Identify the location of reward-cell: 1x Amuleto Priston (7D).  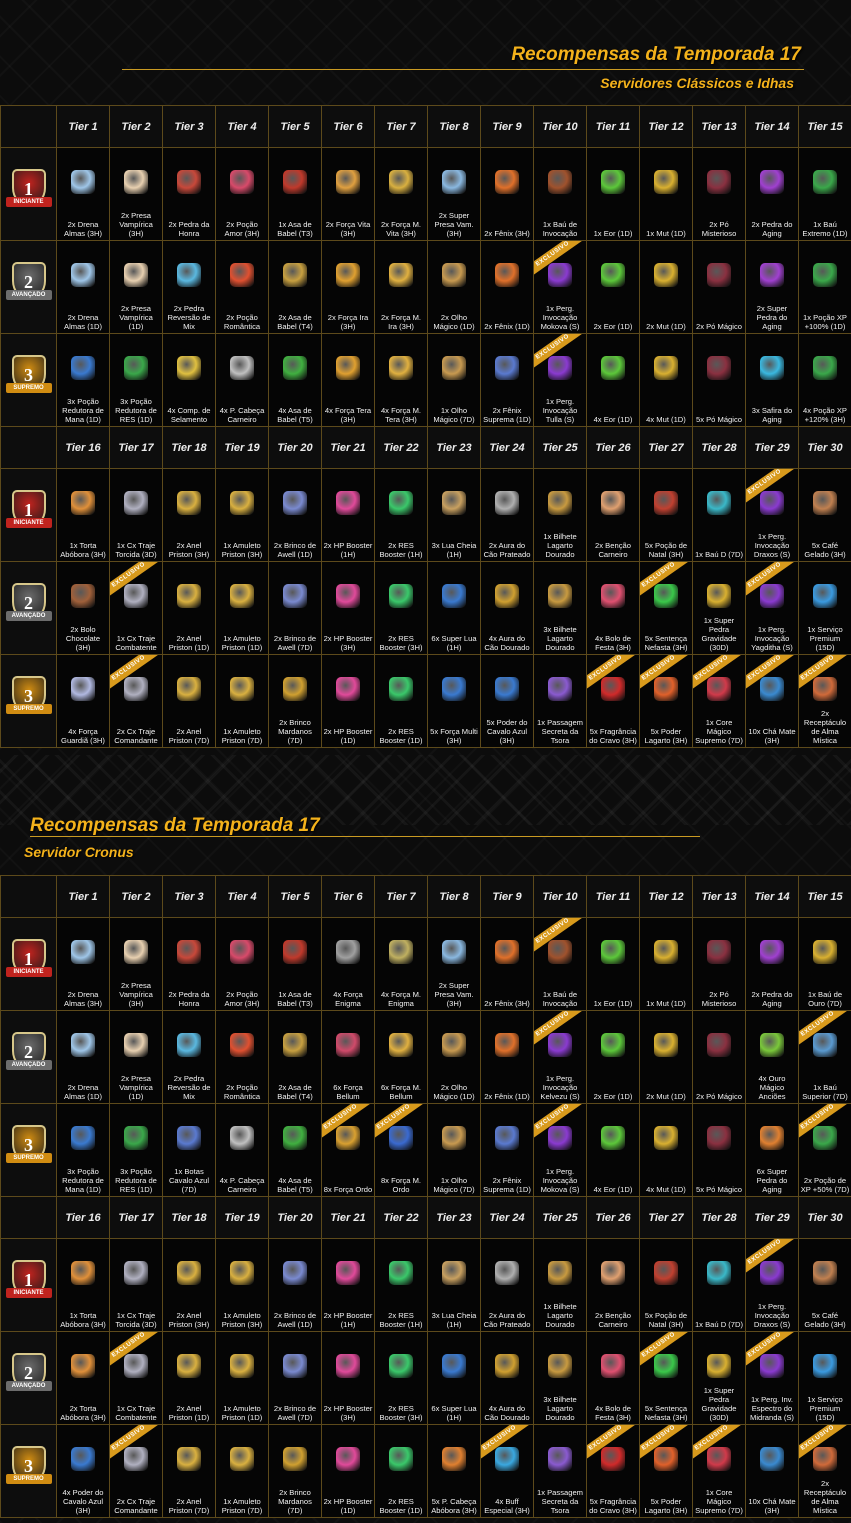
(242, 701).